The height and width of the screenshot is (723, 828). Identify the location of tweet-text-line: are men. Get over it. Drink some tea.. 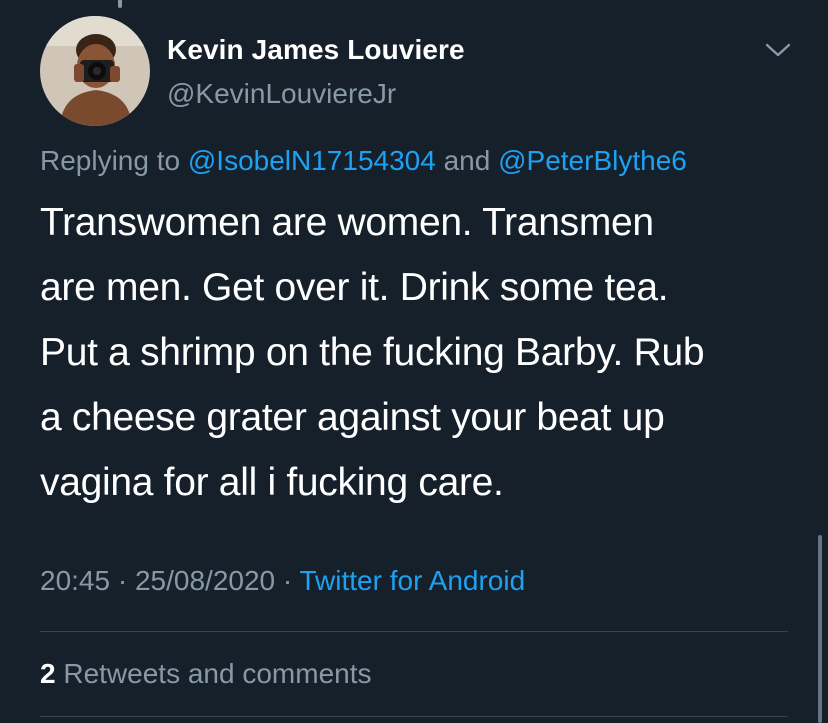
(354, 287).